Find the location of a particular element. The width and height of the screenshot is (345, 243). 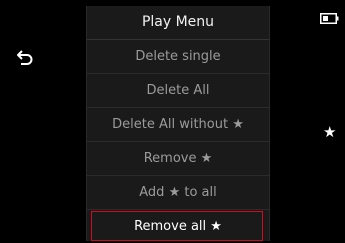

menu-item-delete-all-without-star: Delete All without ★ is located at coordinates (178, 125).